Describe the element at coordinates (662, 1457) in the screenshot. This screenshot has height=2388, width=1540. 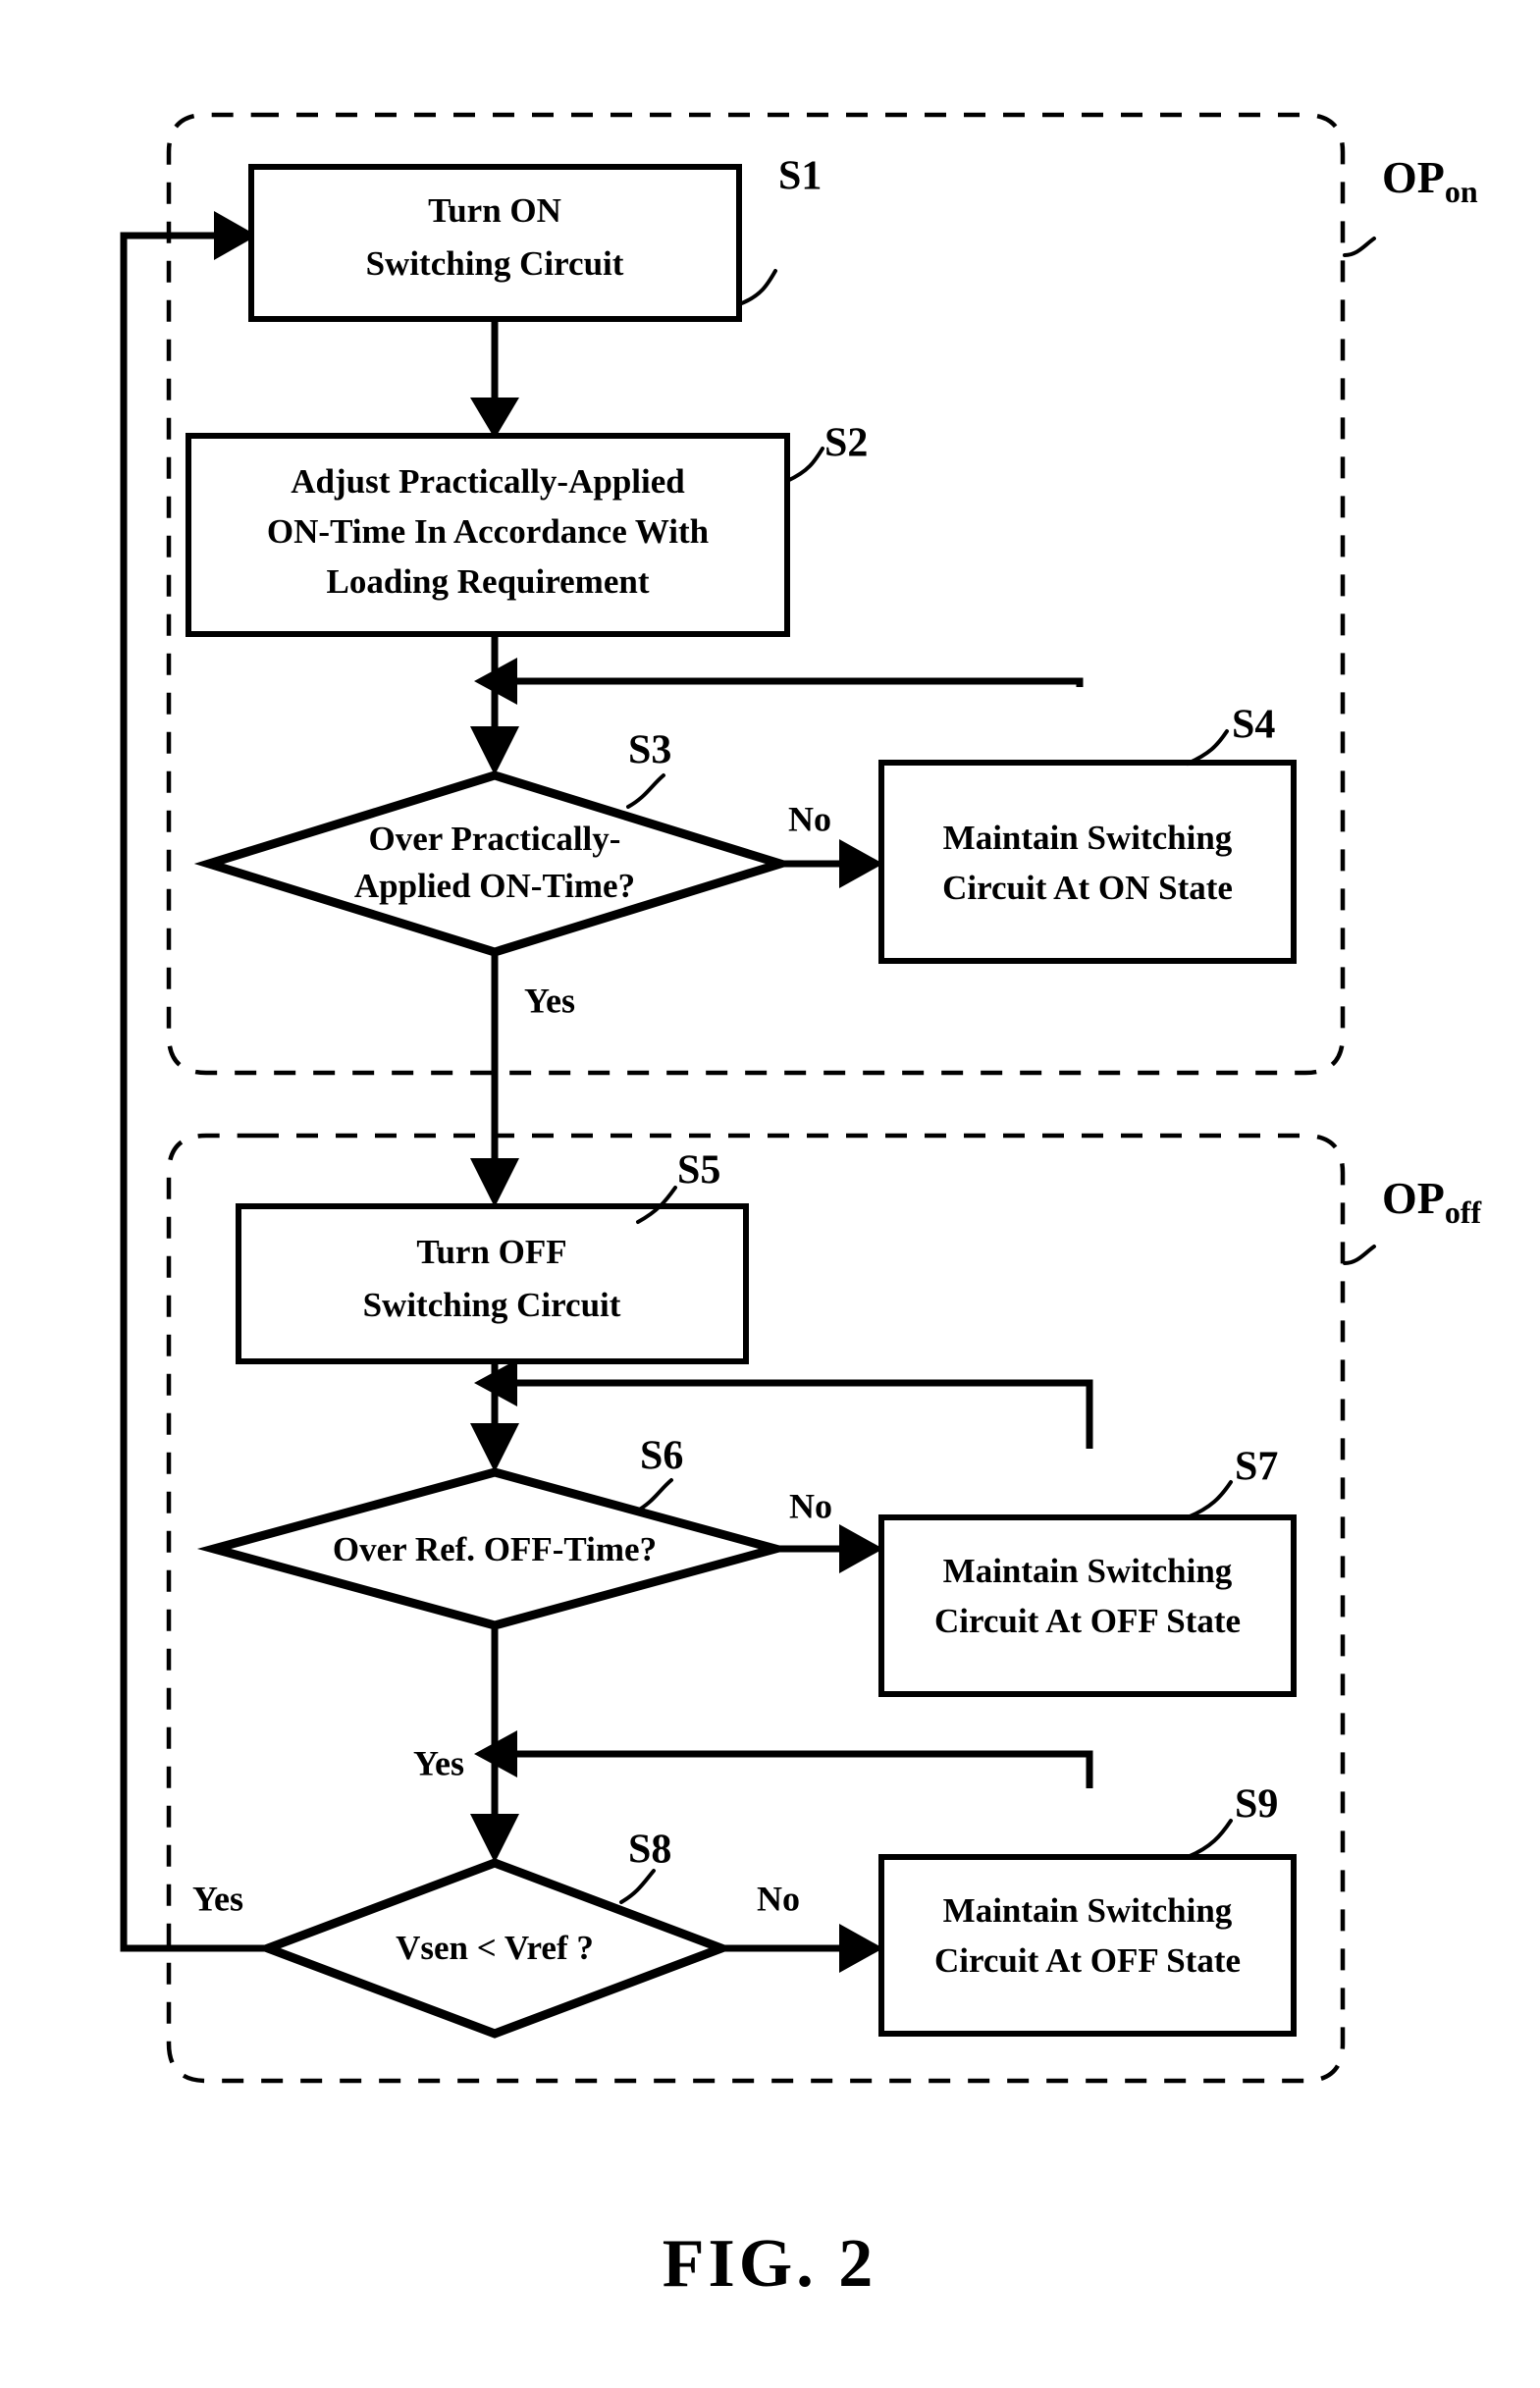
I see `s6-ref-label: S6` at that location.